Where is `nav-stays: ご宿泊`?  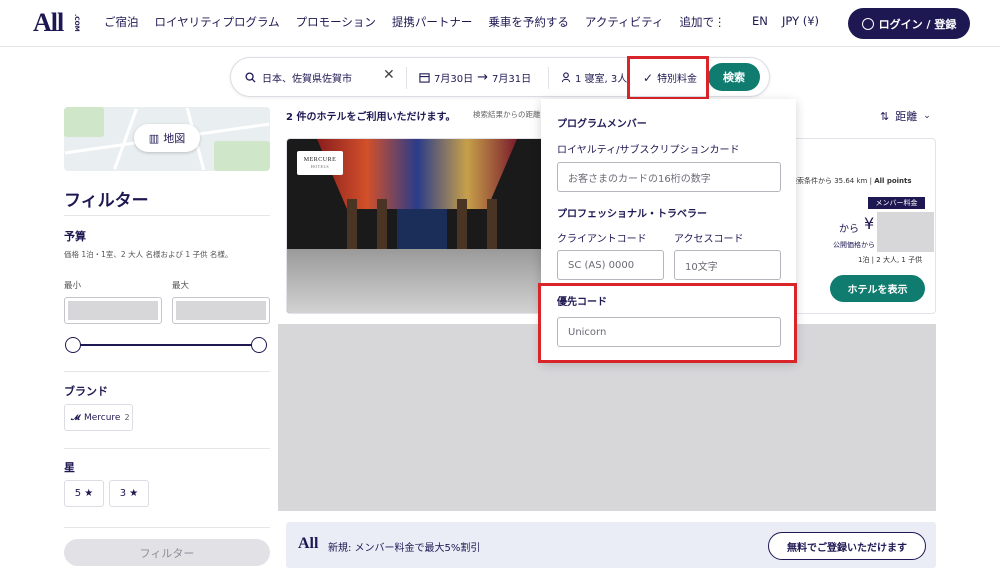 nav-stays: ご宿泊 is located at coordinates (121, 22).